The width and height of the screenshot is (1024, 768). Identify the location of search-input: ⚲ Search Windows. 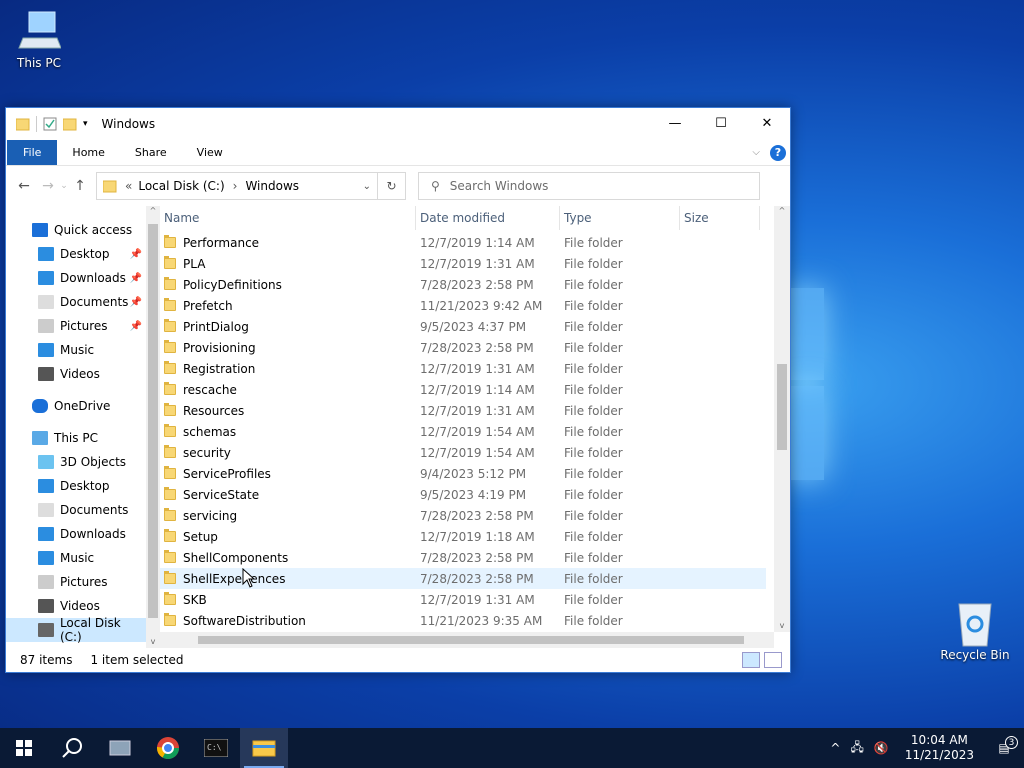
(589, 186).